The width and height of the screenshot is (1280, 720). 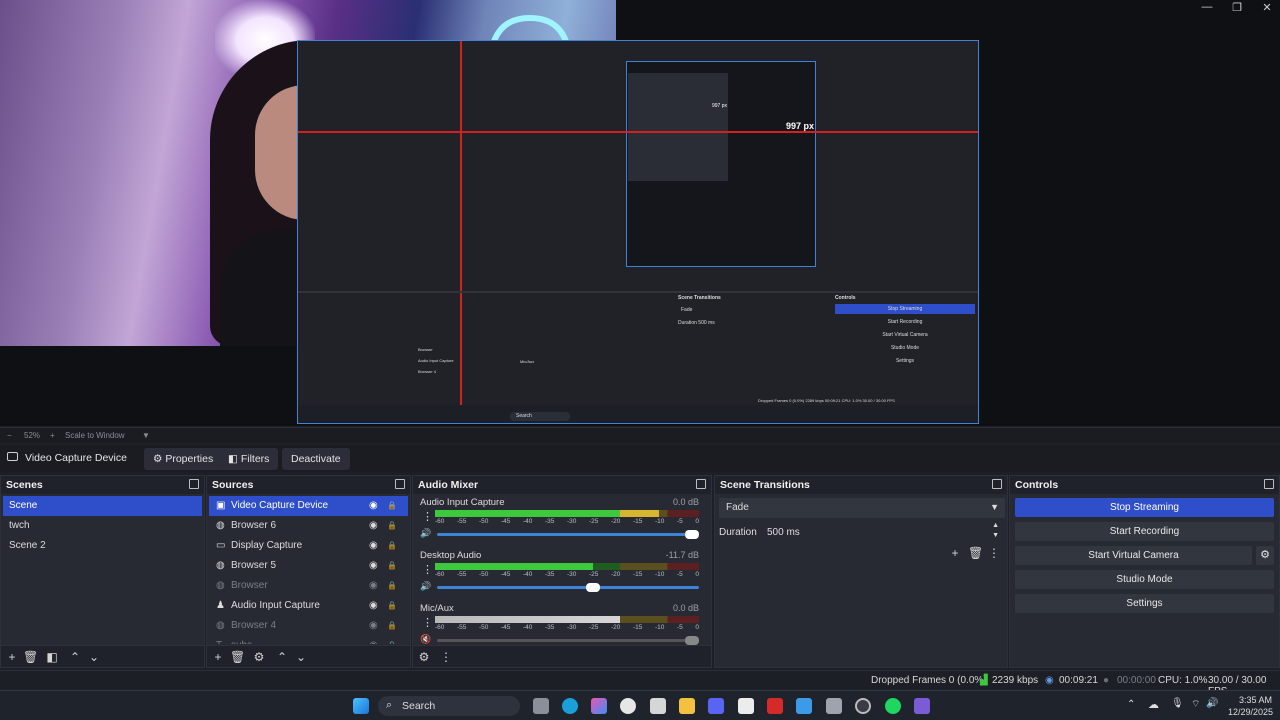 I want to click on source-item: Tsubs ◉ 🔒, so click(x=308, y=640).